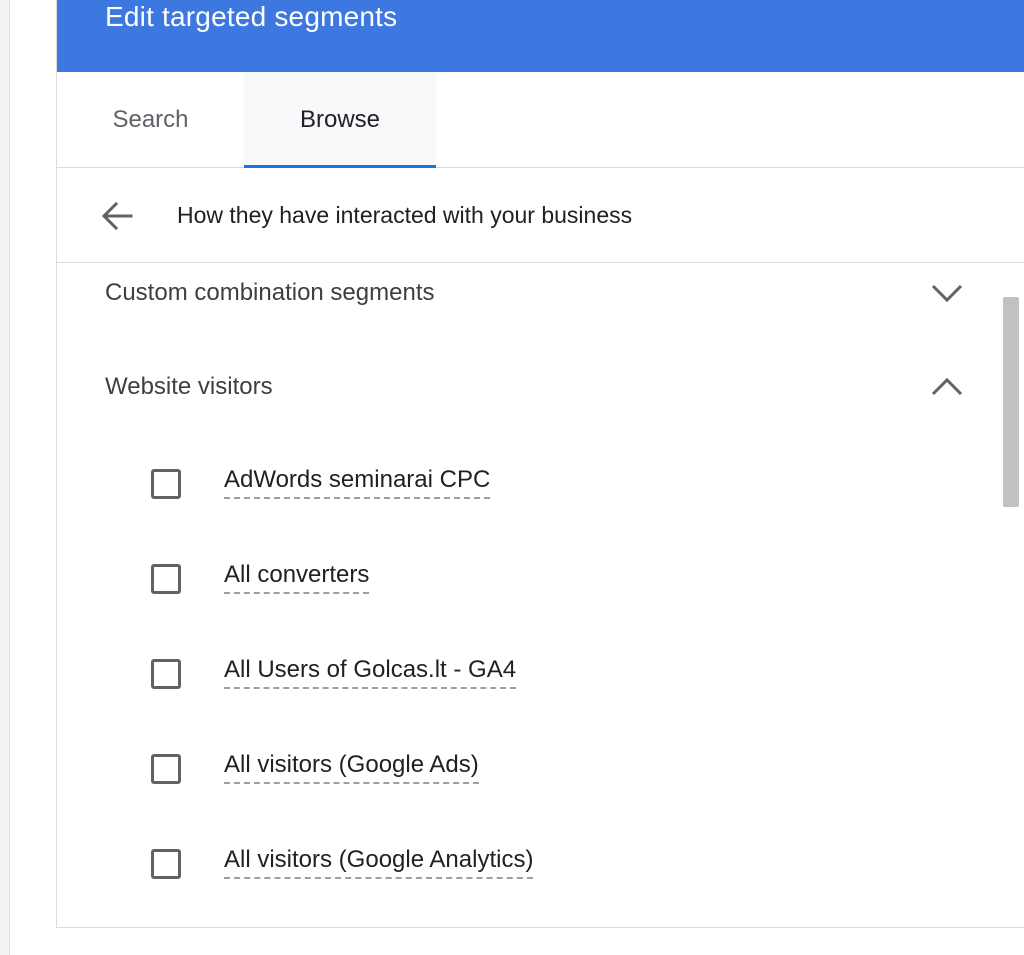  I want to click on background-panel-edge, so click(5, 477).